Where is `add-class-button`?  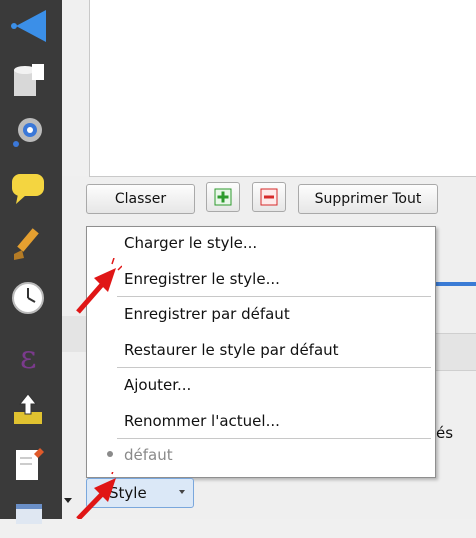 add-class-button is located at coordinates (223, 197).